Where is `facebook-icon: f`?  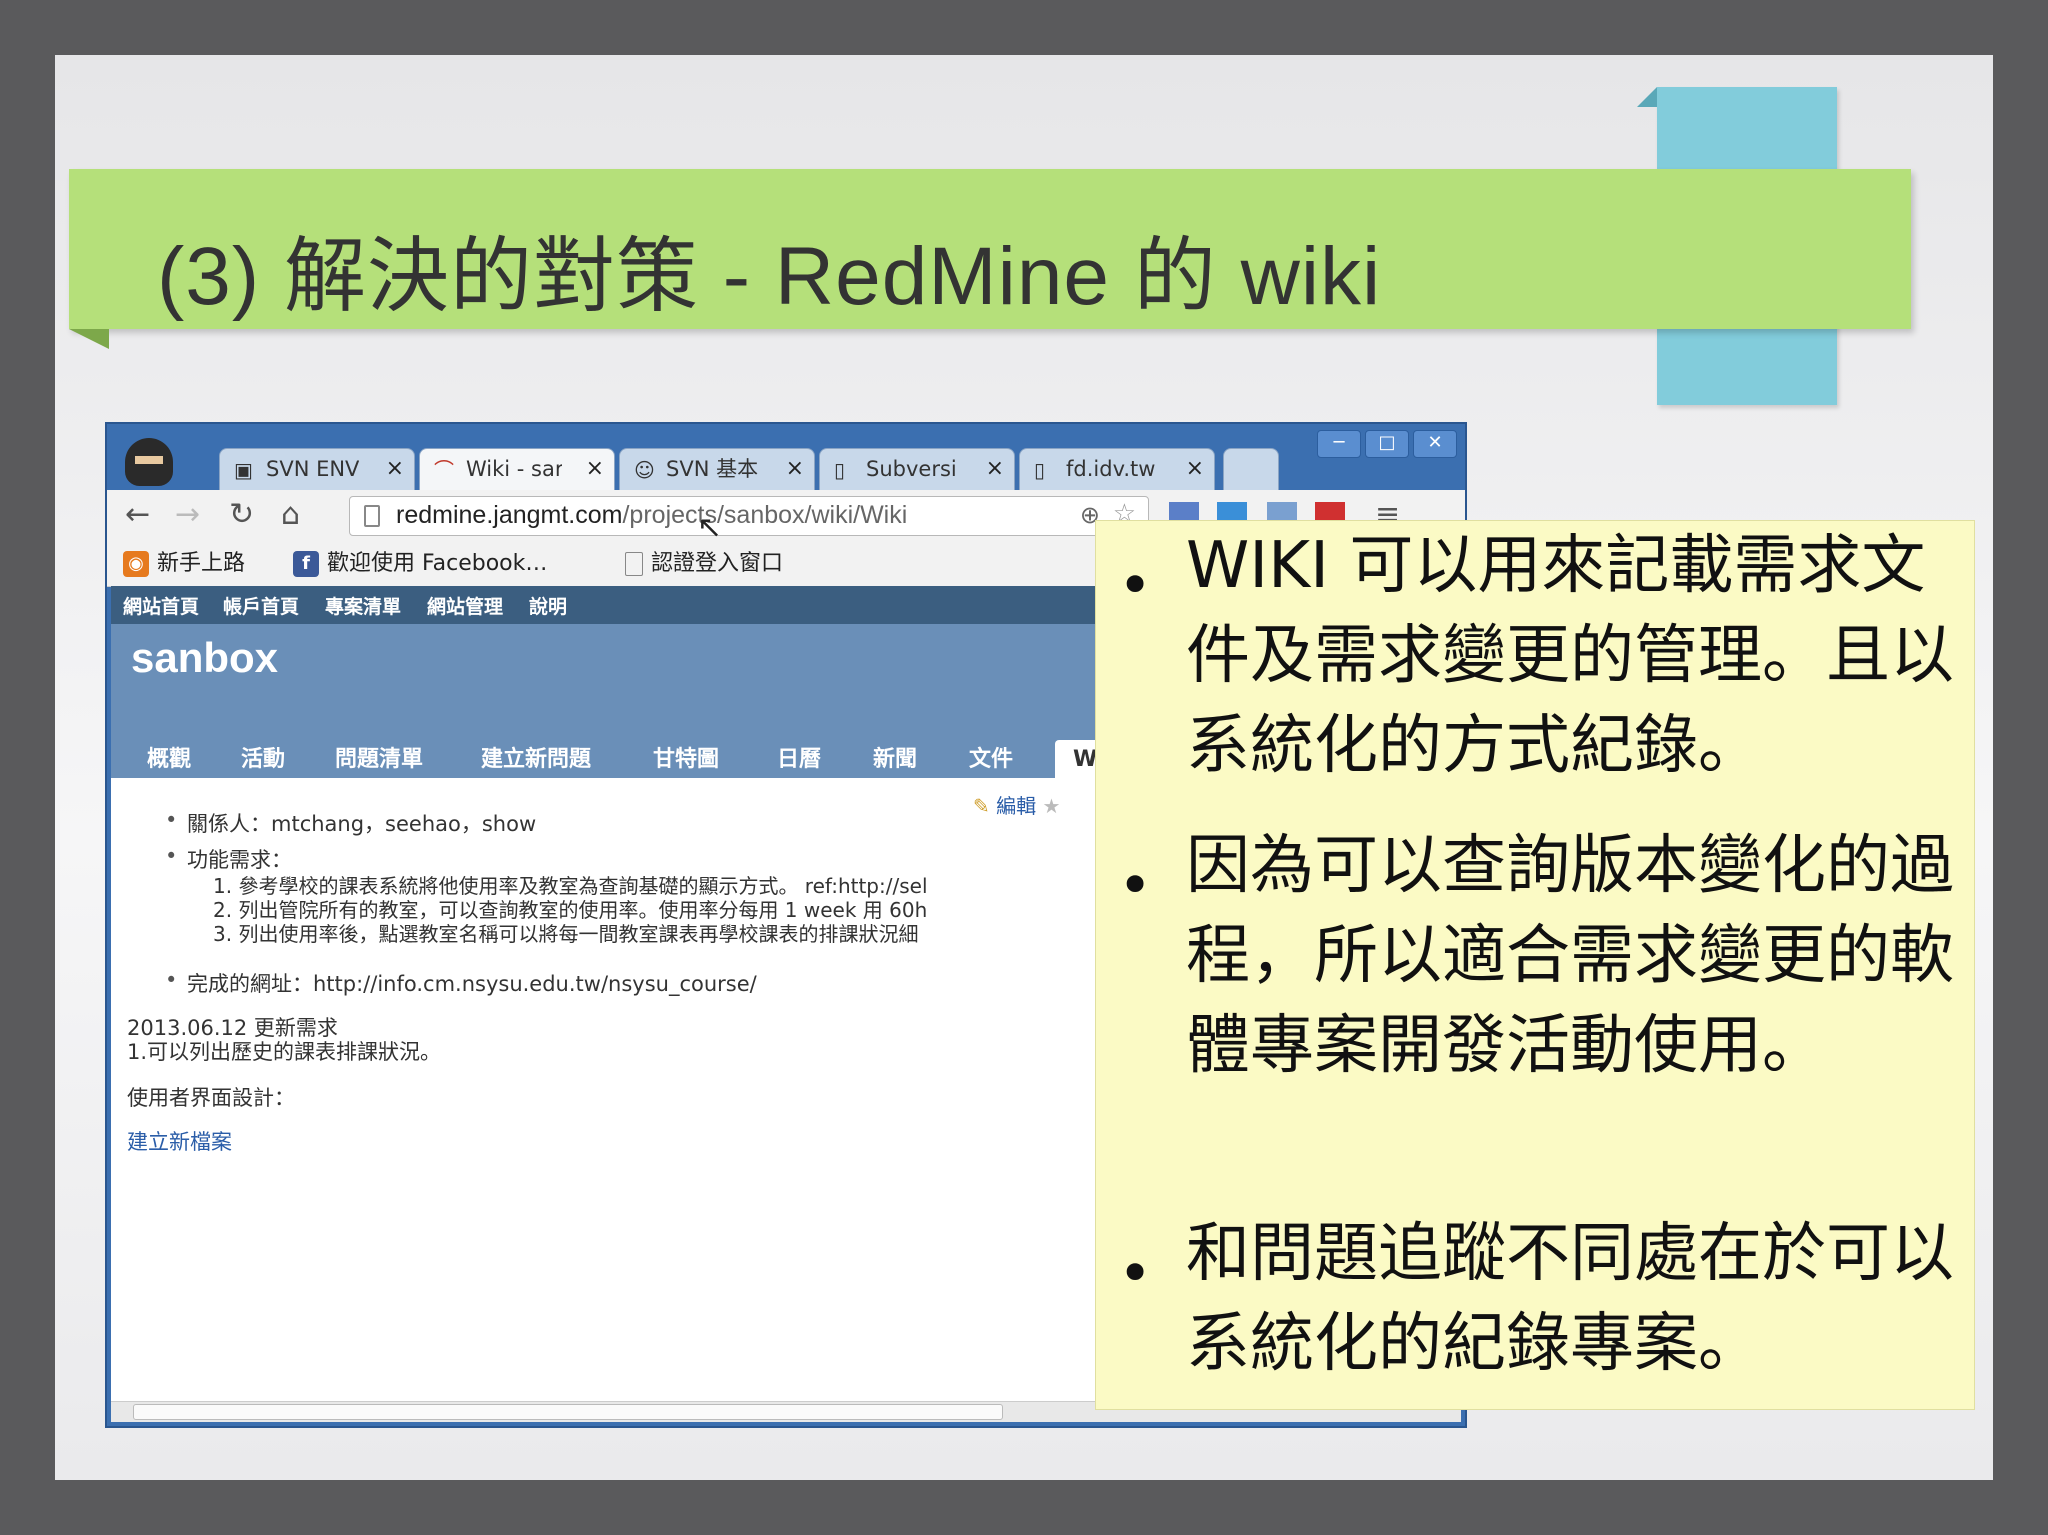
facebook-icon: f is located at coordinates (306, 564).